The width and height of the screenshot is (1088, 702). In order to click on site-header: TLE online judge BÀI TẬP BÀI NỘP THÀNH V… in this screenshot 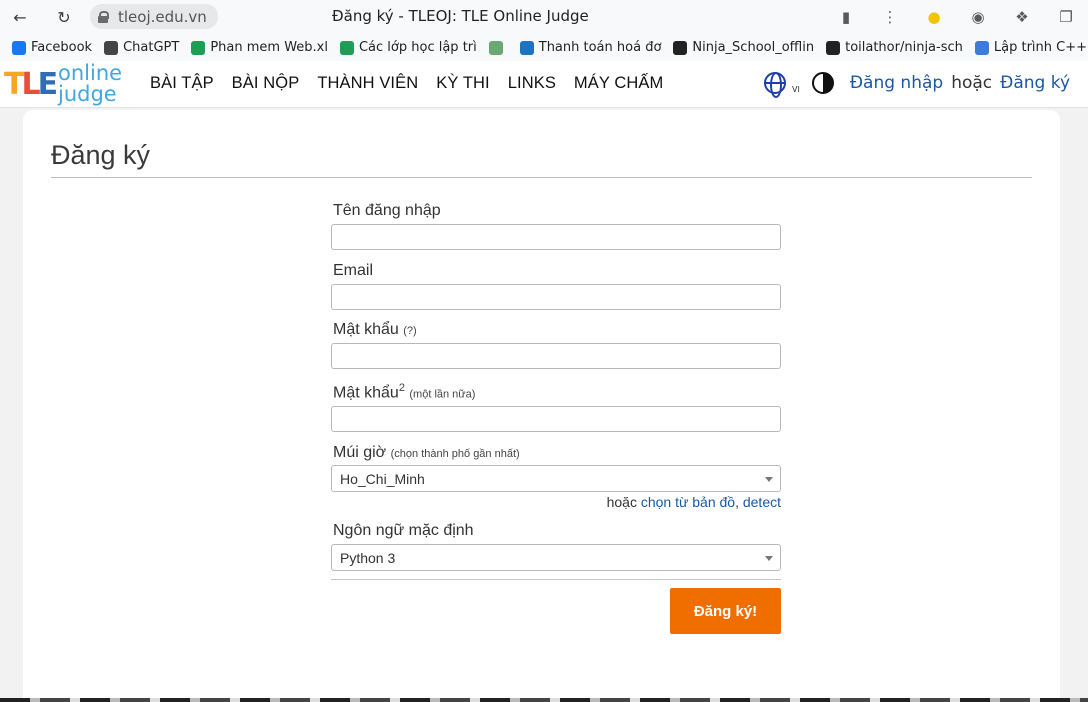, I will do `click(544, 84)`.